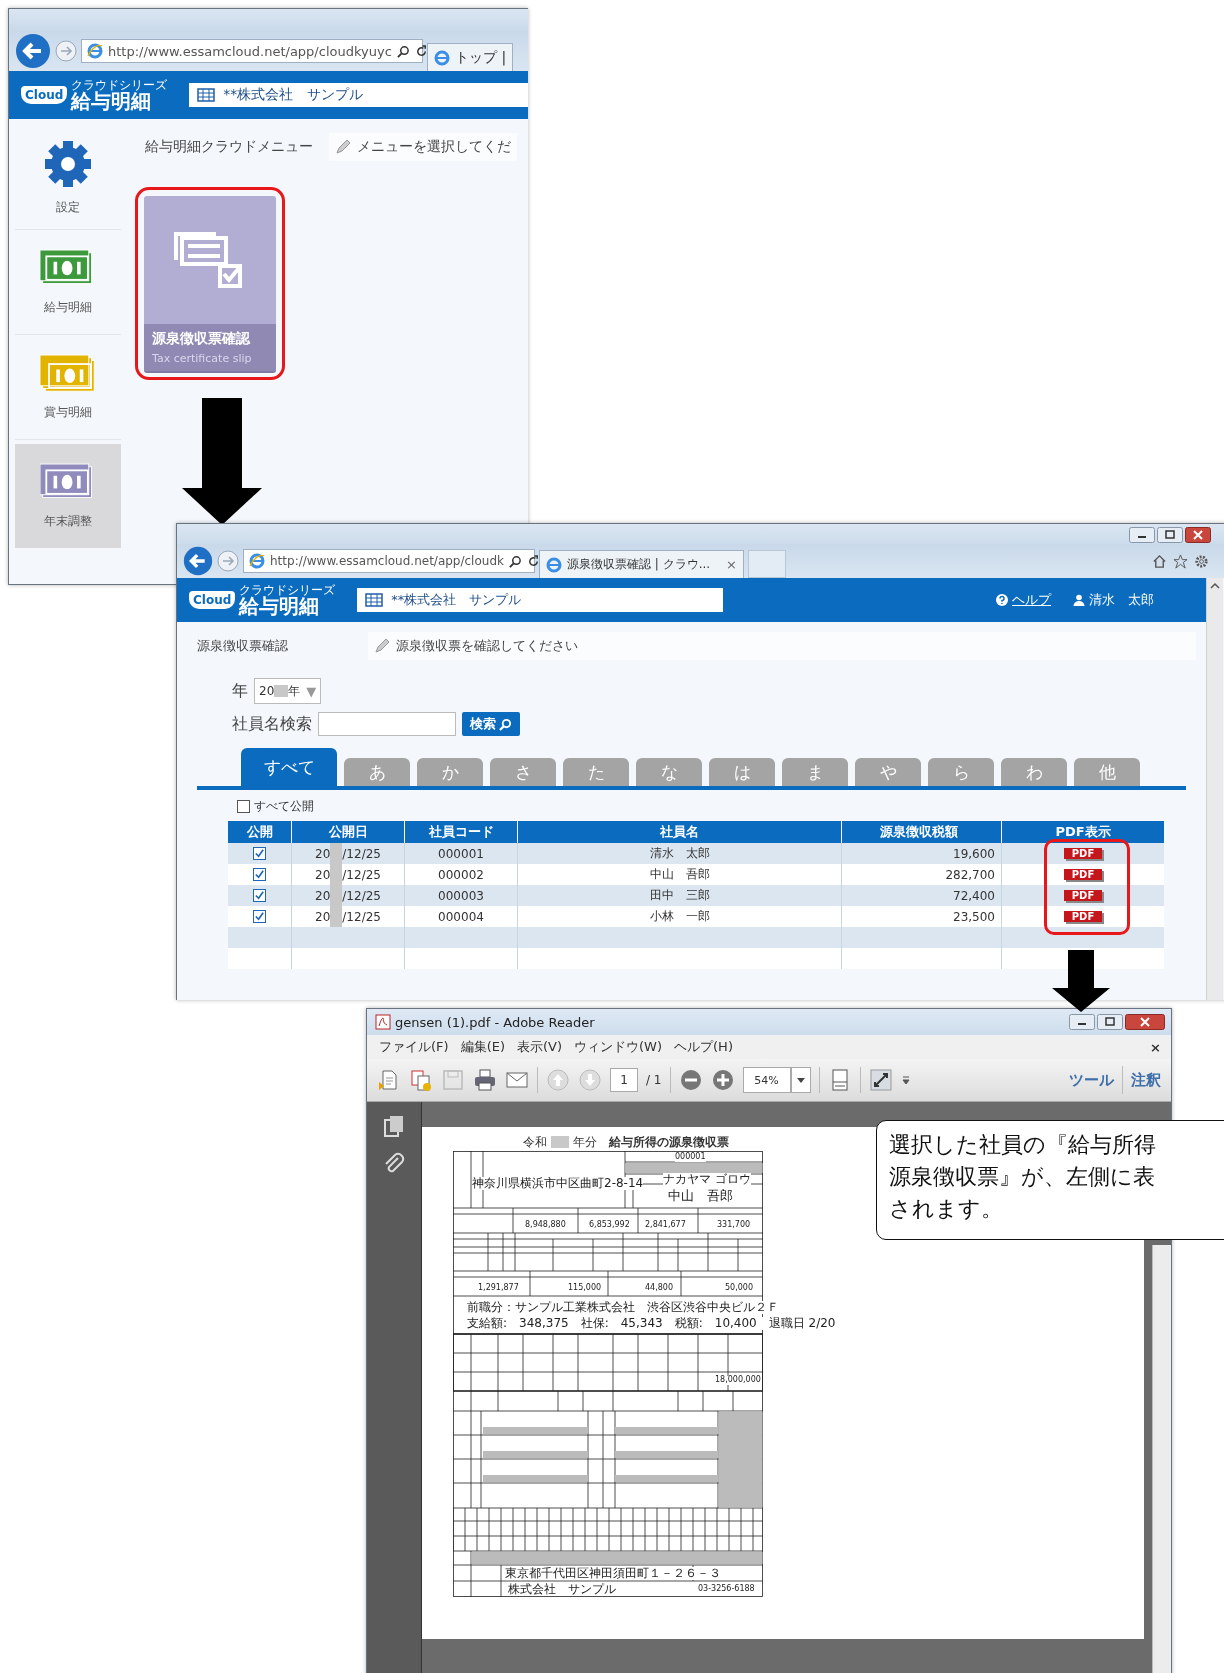  I want to click on table-cell: 72,400, so click(974, 895).